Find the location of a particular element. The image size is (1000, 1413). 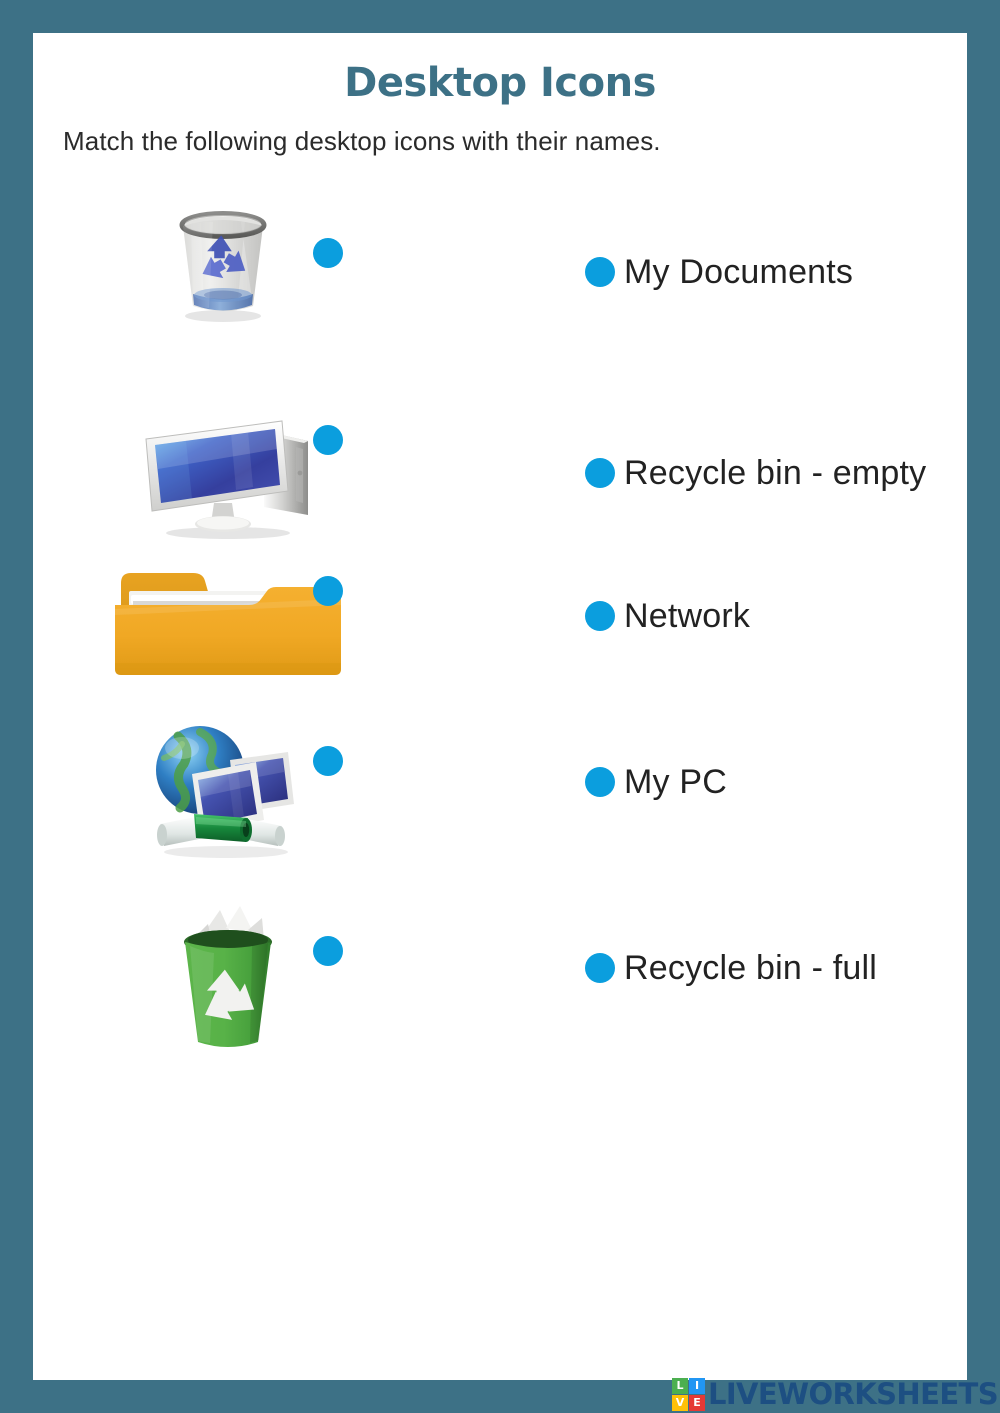

answer-label-4: My PC is located at coordinates (675, 782).